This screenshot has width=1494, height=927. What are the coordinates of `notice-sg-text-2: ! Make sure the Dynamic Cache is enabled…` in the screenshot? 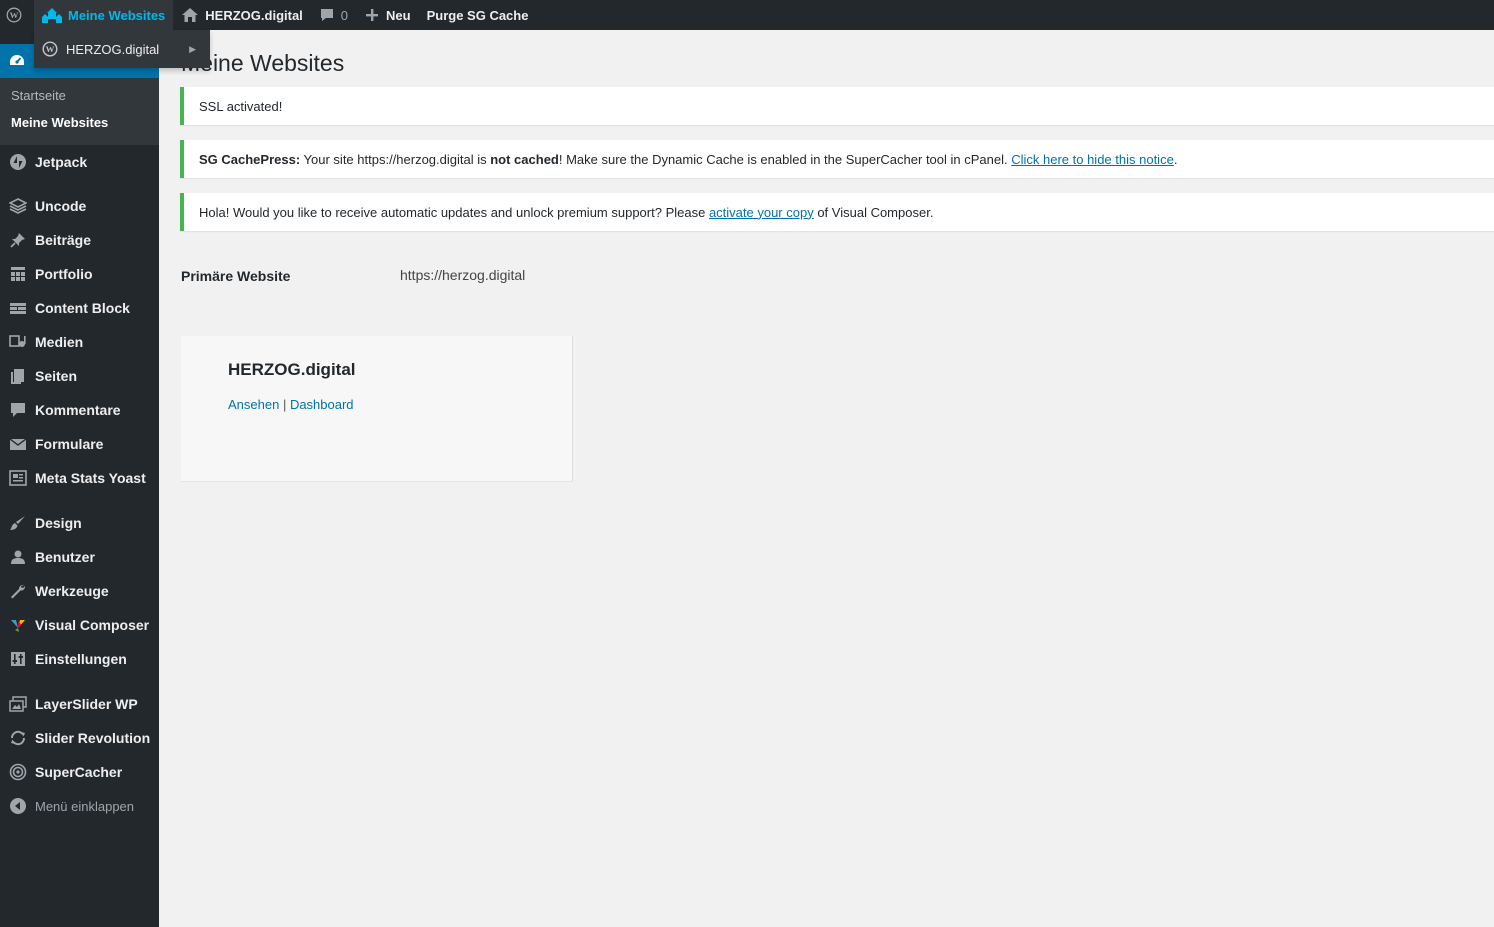 It's located at (785, 159).